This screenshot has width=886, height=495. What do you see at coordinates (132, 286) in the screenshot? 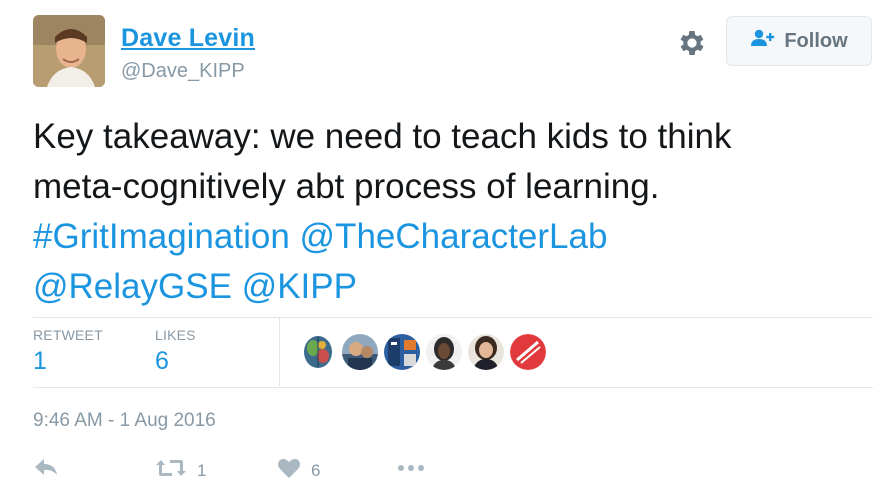
I see `mention-link: @RelayGSE` at bounding box center [132, 286].